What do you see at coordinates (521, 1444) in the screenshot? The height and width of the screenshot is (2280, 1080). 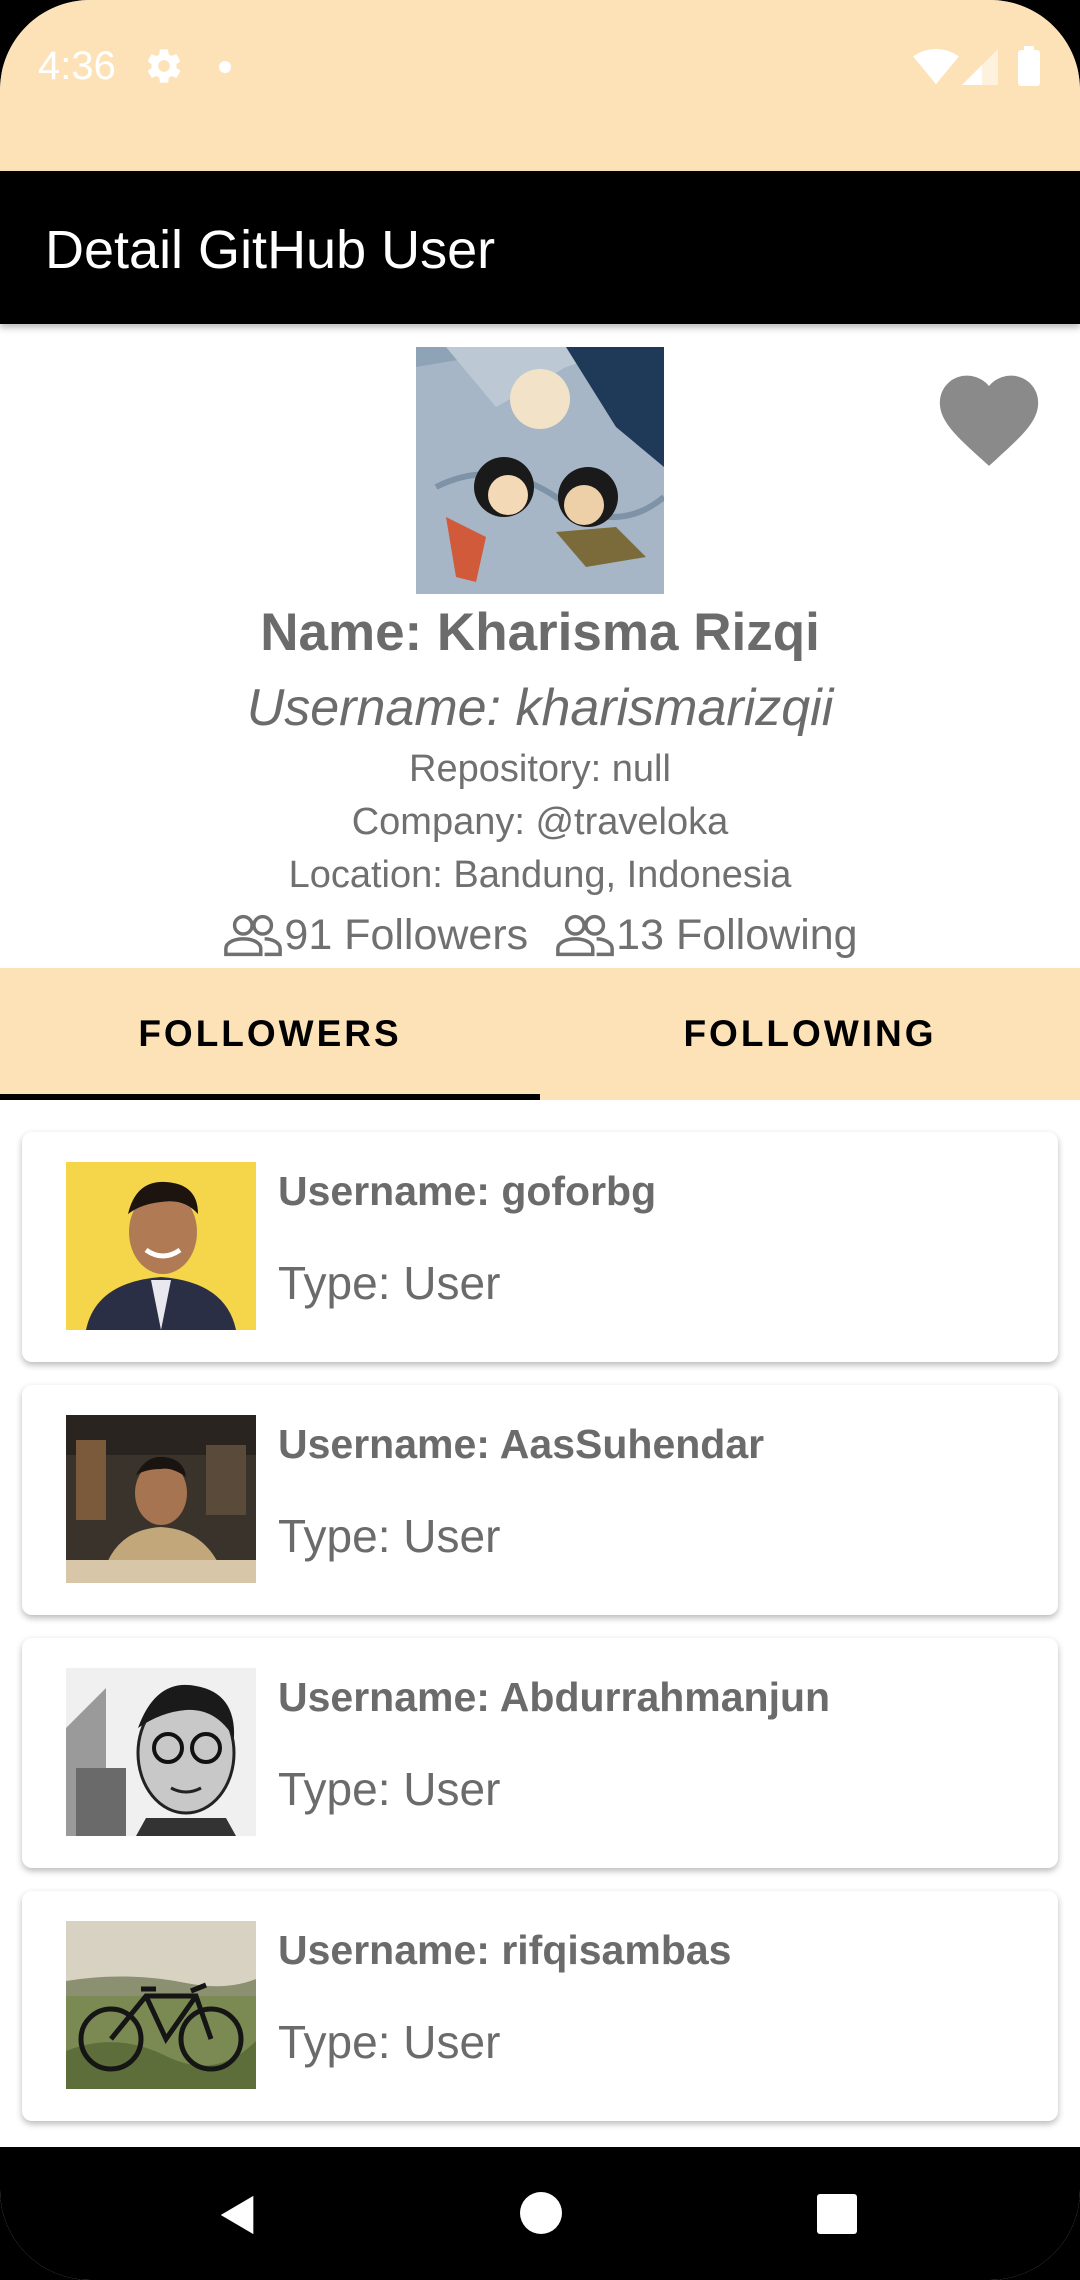 I see `list-item-username: Username: AasSuhendar` at bounding box center [521, 1444].